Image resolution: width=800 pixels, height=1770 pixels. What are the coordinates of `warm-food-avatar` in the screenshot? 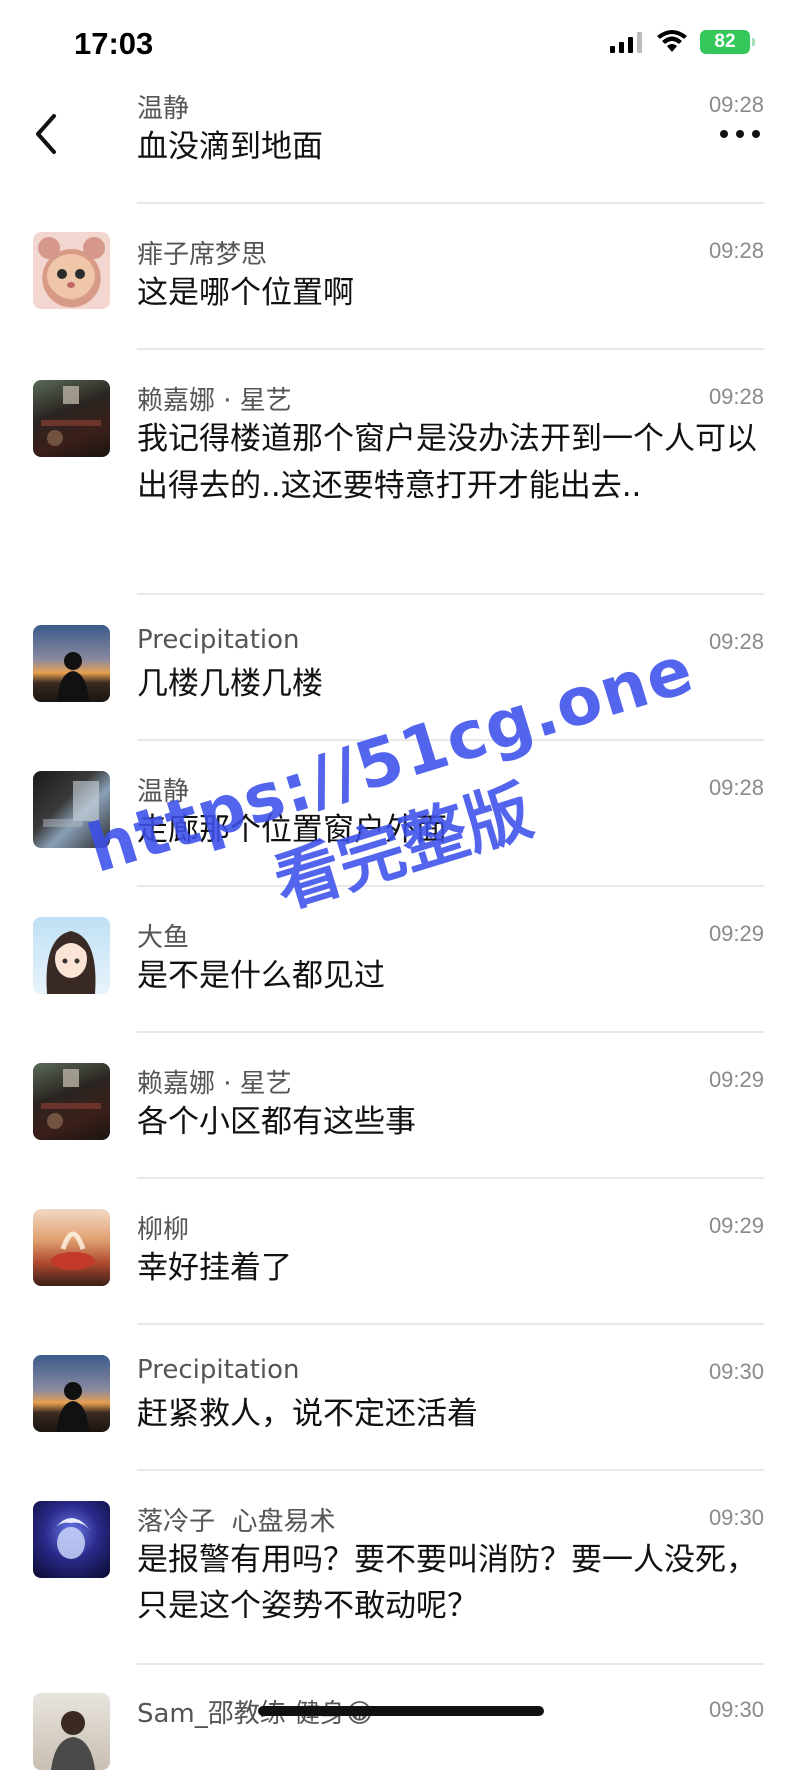 It's located at (71, 1247).